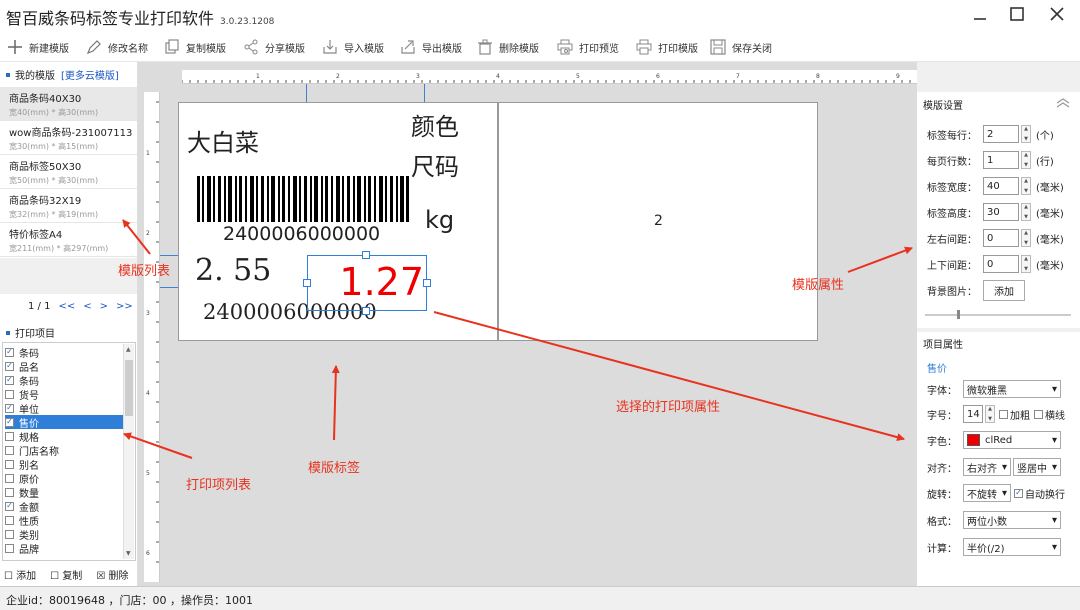 Image resolution: width=1080 pixels, height=610 pixels. I want to click on export-template-button: 导出模版, so click(431, 47).